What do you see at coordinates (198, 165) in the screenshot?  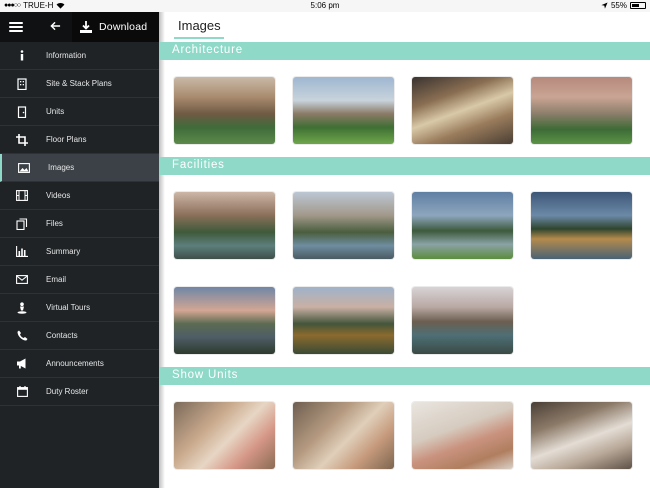 I see `section-label: Facilities` at bounding box center [198, 165].